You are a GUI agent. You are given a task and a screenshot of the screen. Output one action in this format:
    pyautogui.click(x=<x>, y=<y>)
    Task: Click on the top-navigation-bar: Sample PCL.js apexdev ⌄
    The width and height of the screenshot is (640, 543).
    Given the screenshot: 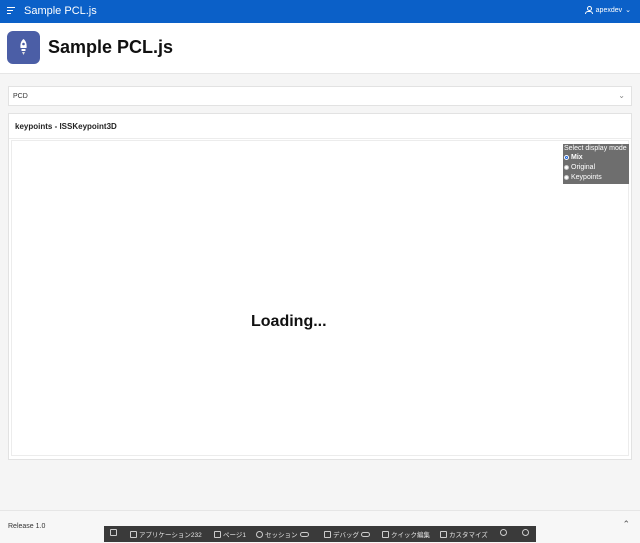 What is the action you would take?
    pyautogui.click(x=320, y=11)
    